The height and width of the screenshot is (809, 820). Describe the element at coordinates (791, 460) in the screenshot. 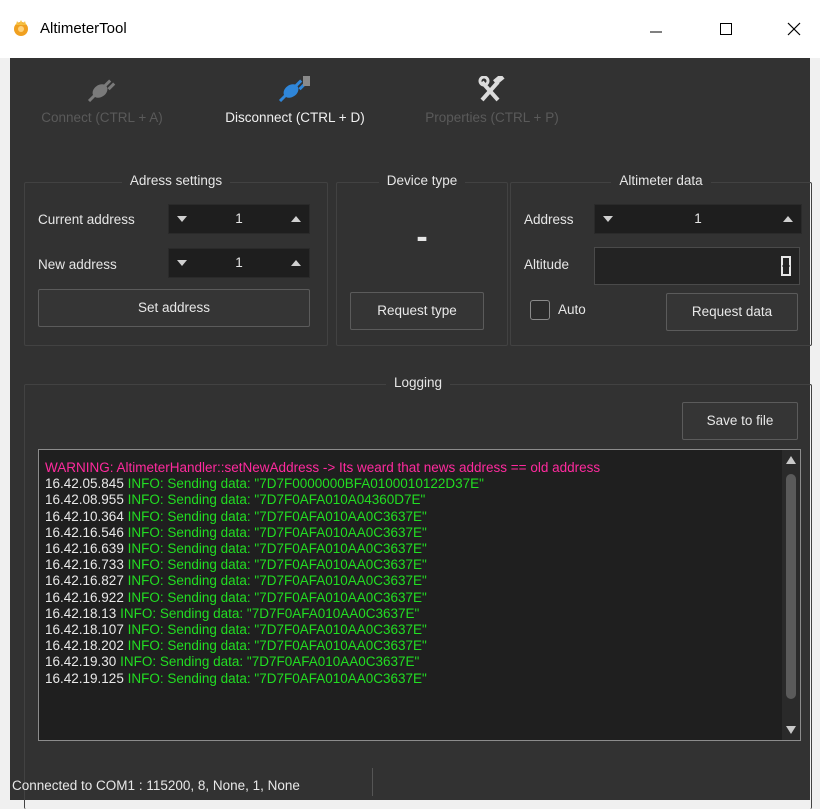

I see `scroll-up-icon` at that location.